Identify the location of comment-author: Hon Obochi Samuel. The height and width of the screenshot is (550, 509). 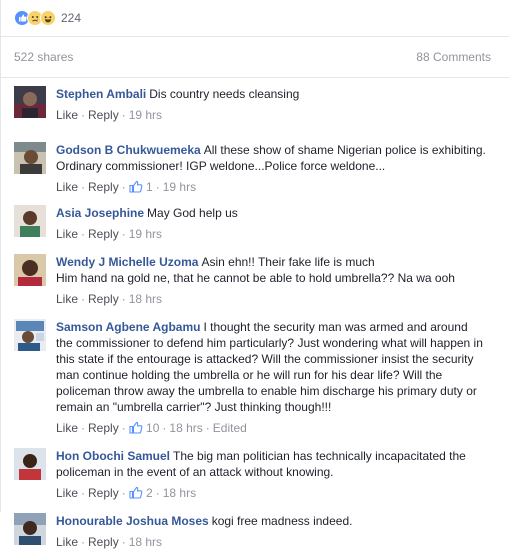
(113, 456).